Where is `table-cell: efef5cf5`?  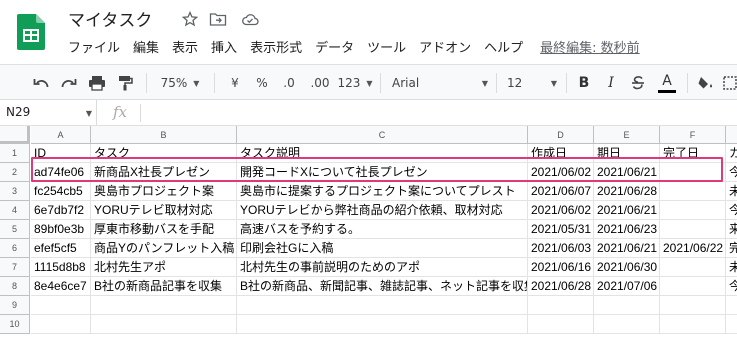 table-cell: efef5cf5 is located at coordinates (61, 248).